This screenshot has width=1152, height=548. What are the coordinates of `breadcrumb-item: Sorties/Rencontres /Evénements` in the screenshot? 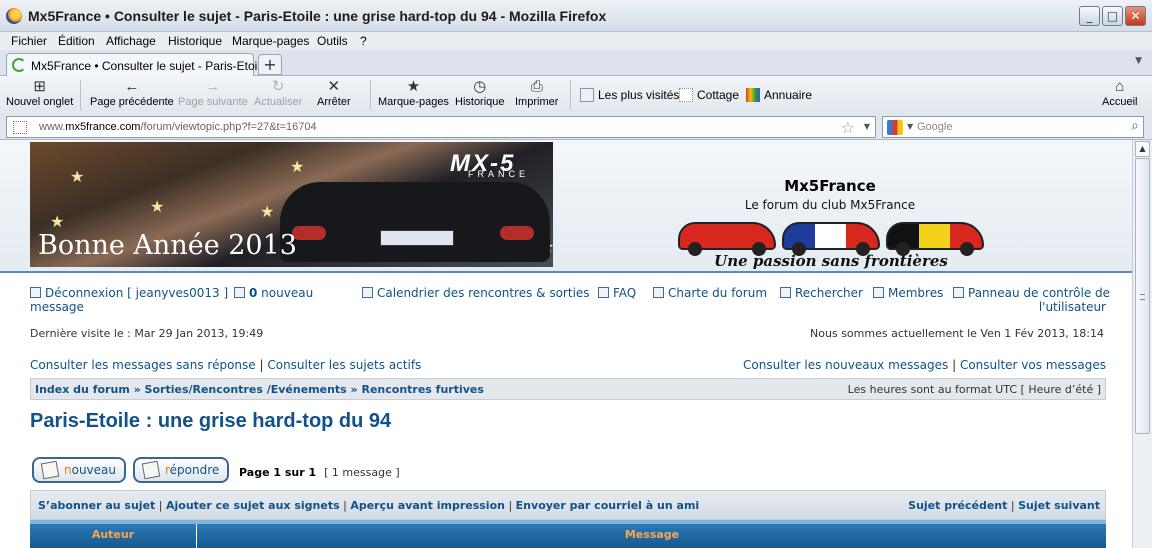 It's located at (246, 389).